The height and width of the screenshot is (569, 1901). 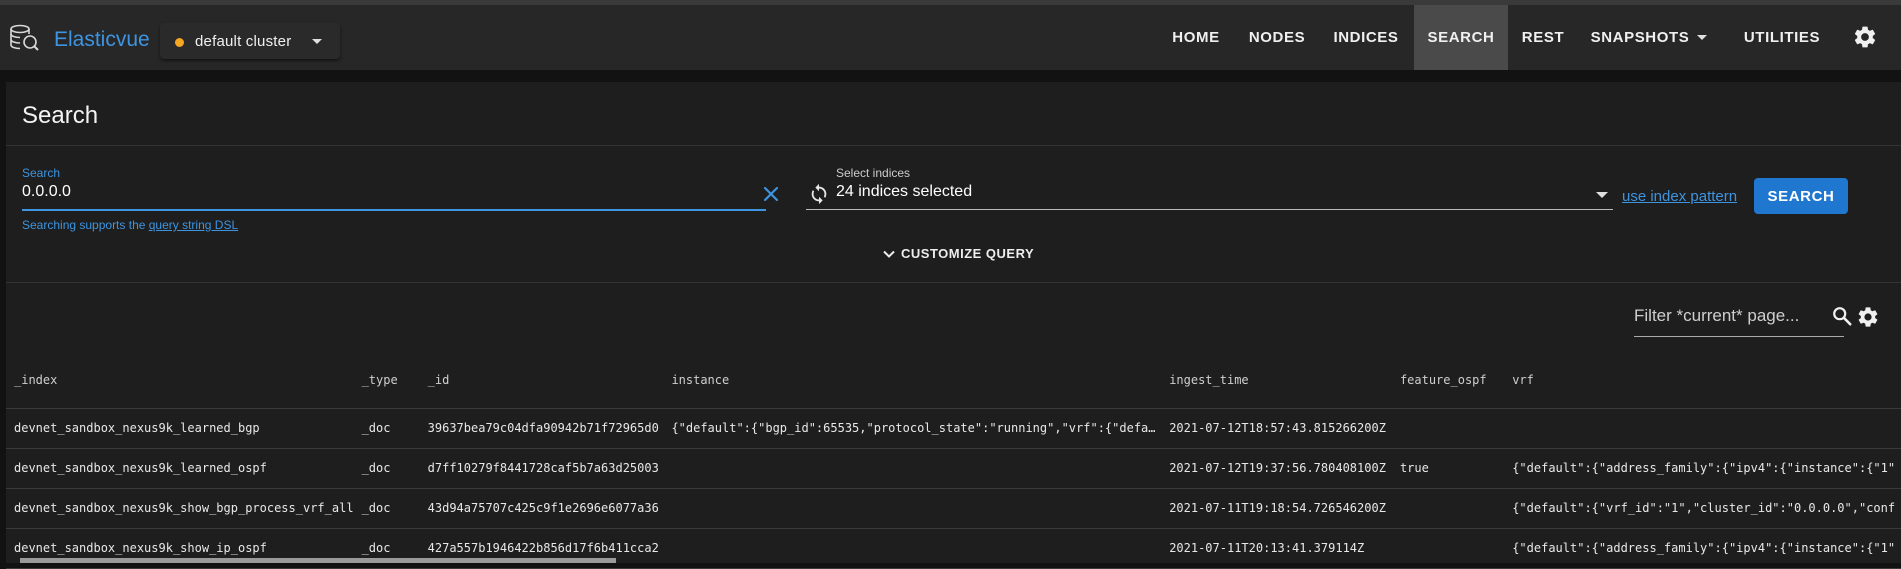 I want to click on nav-snapshots-label: SNAPSHOTS, so click(x=1640, y=37).